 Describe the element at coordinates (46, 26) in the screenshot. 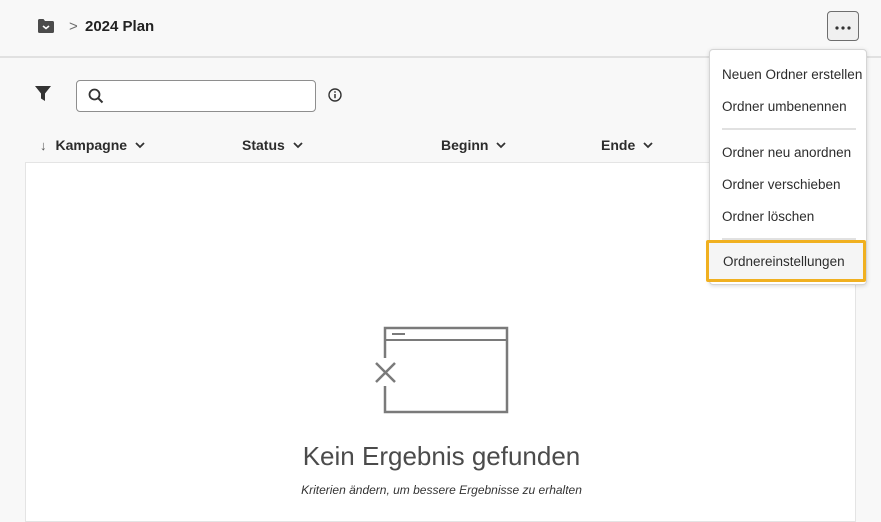

I see `folder-icon` at that location.